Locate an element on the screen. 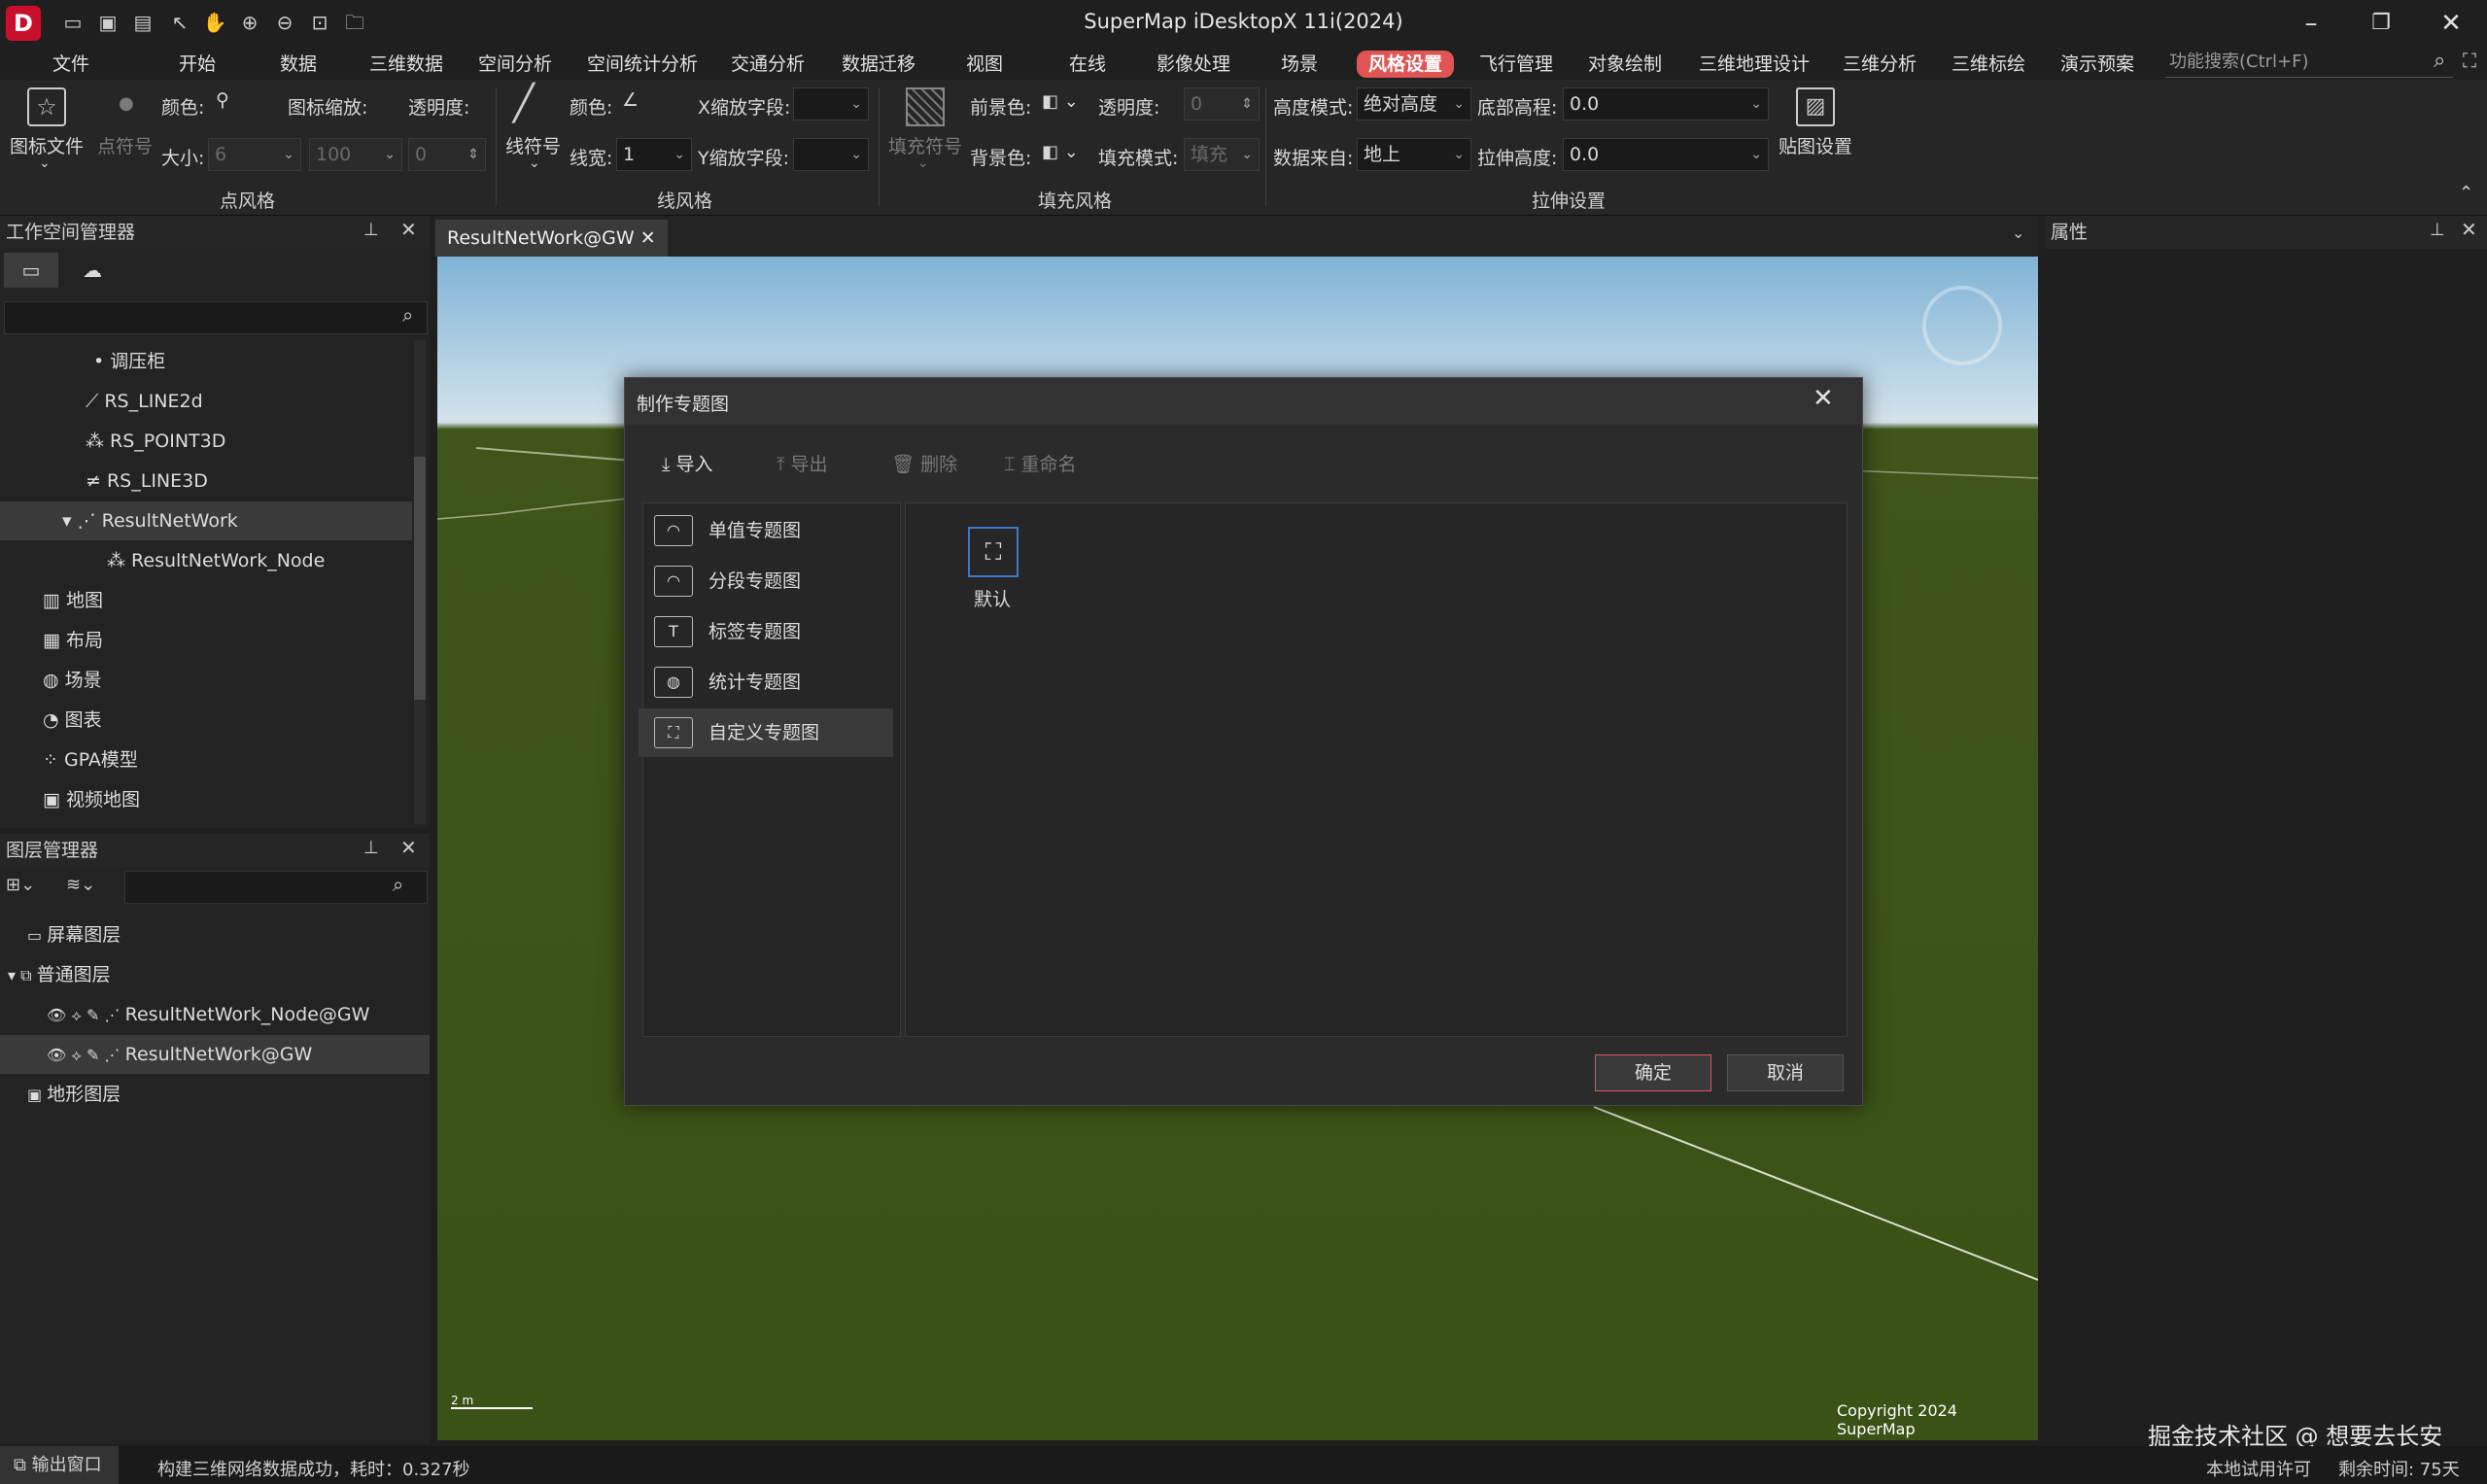 This screenshot has width=2487, height=1484. screen-layer-icon: ▭ is located at coordinates (37, 935).